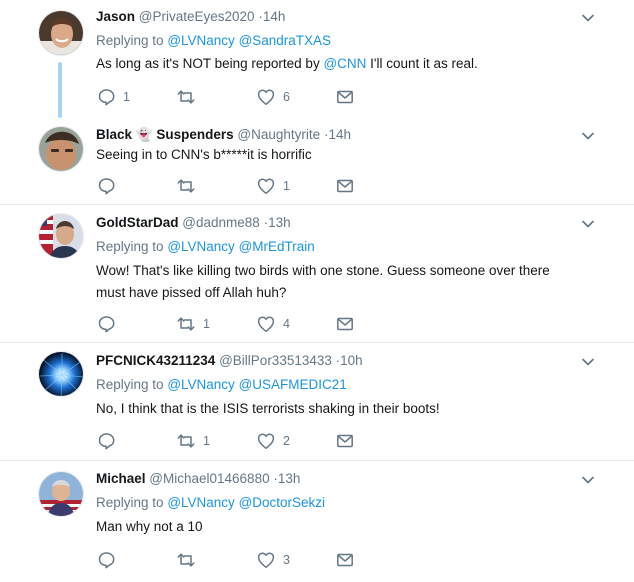  What do you see at coordinates (286, 186) in the screenshot?
I see `like-count: 1` at bounding box center [286, 186].